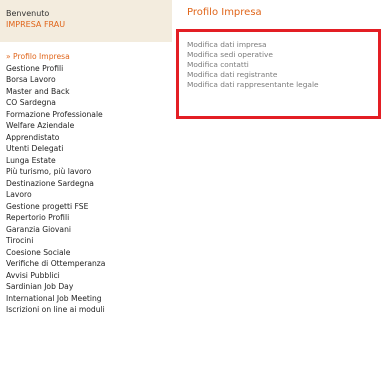  Describe the element at coordinates (89, 57) in the screenshot. I see `sidebar-item-profilo-impresa: » Profilo Impresa` at that location.